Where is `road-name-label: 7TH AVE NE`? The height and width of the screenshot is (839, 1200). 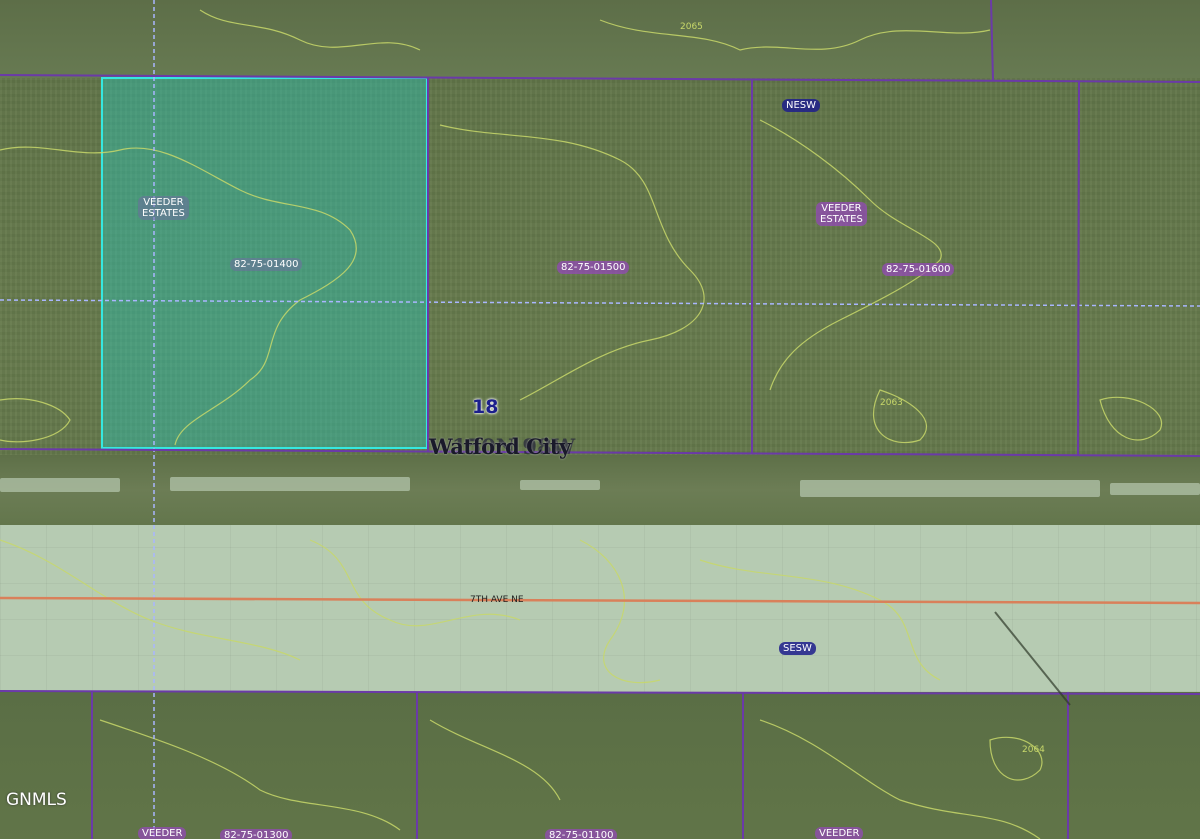
road-name-label: 7TH AVE NE is located at coordinates (497, 600).